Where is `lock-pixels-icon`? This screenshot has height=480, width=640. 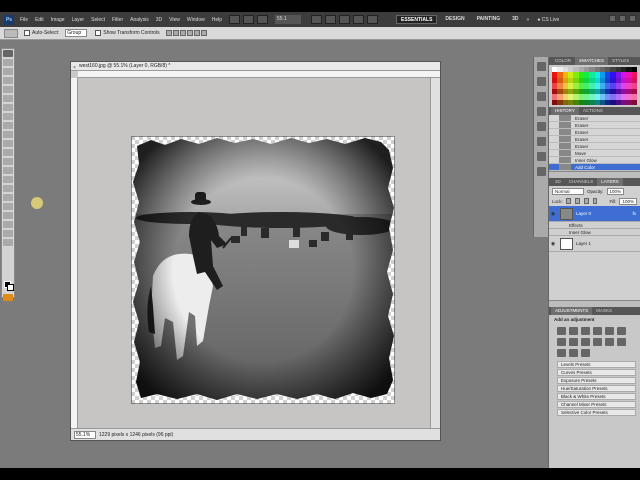 lock-pixels-icon is located at coordinates (577, 201).